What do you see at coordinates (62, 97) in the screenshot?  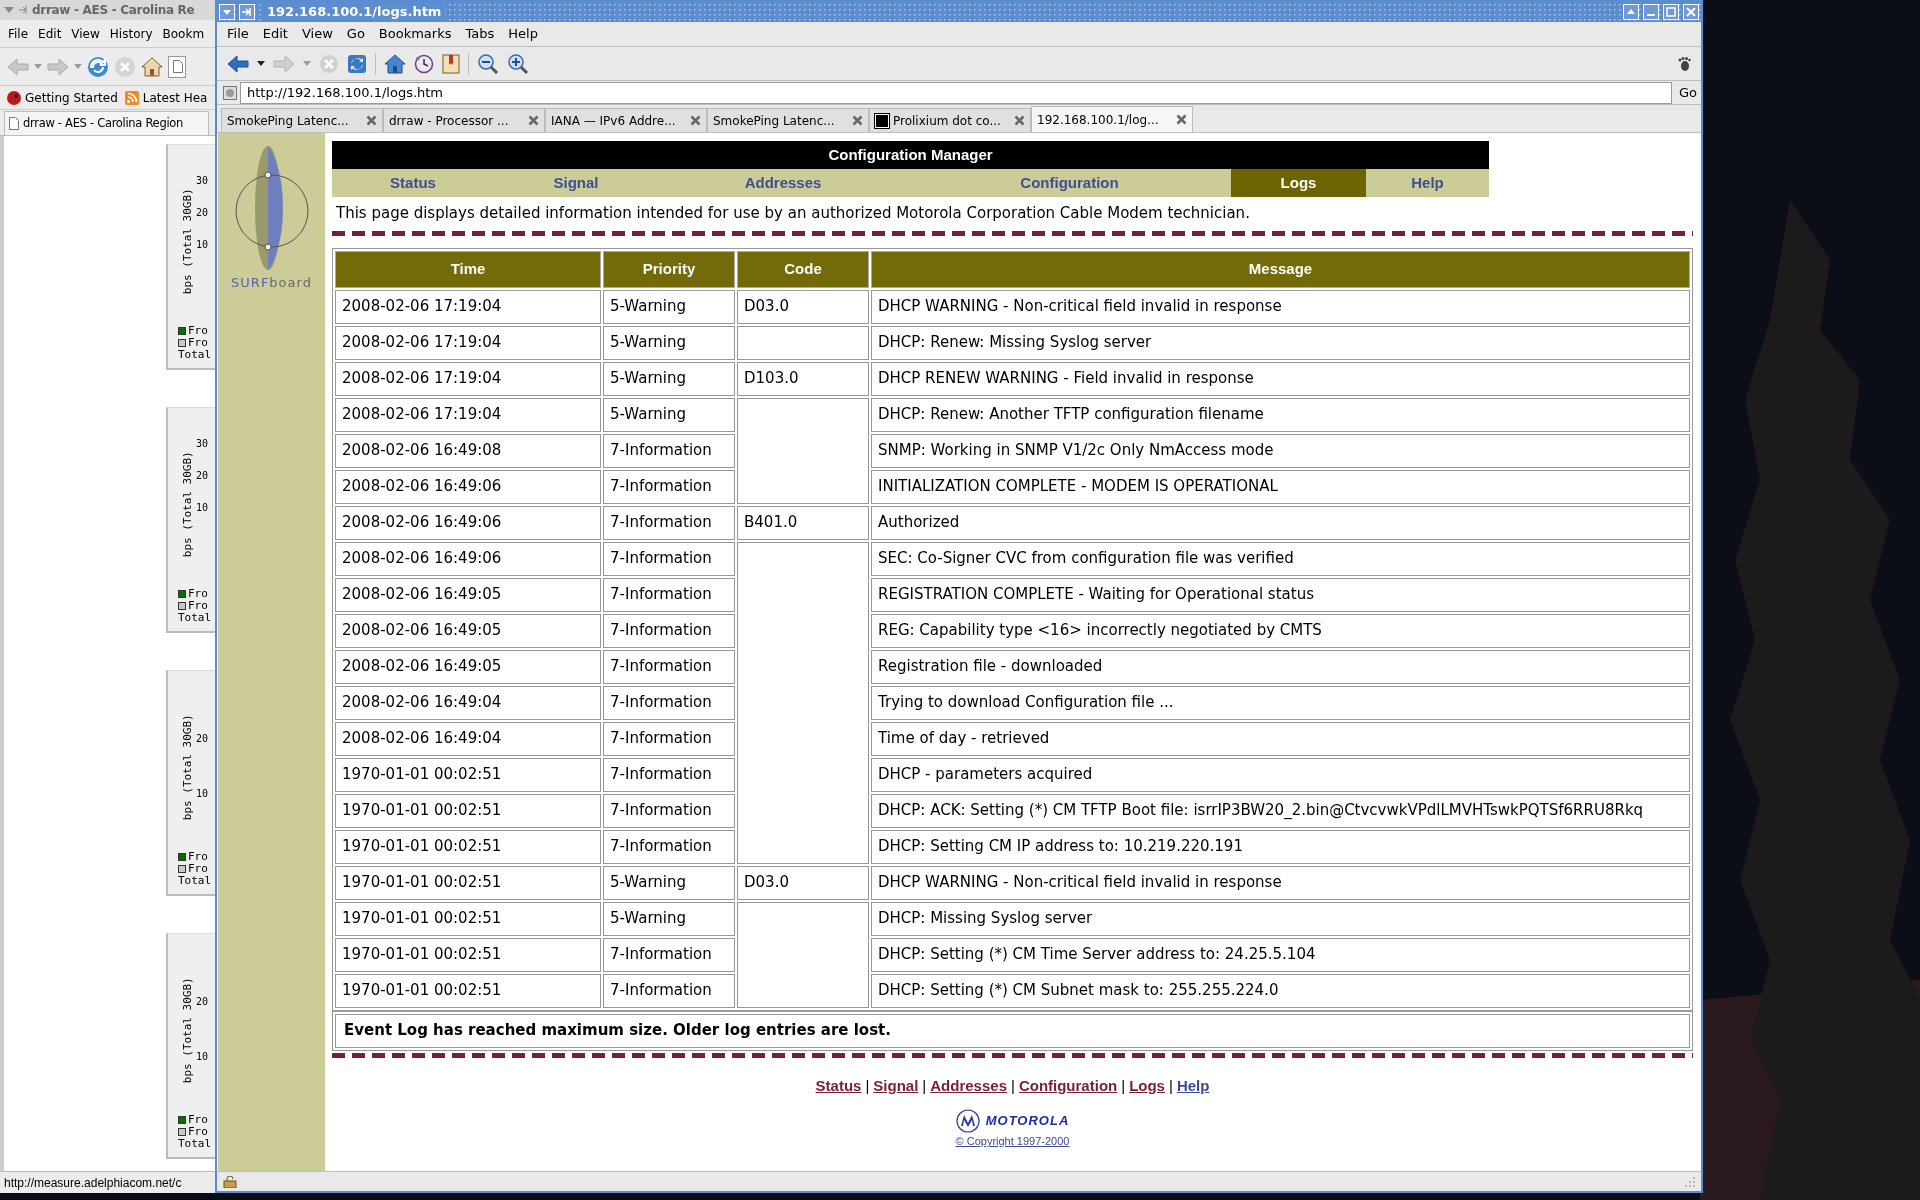 I see `bookmark-item: Getting Started` at bounding box center [62, 97].